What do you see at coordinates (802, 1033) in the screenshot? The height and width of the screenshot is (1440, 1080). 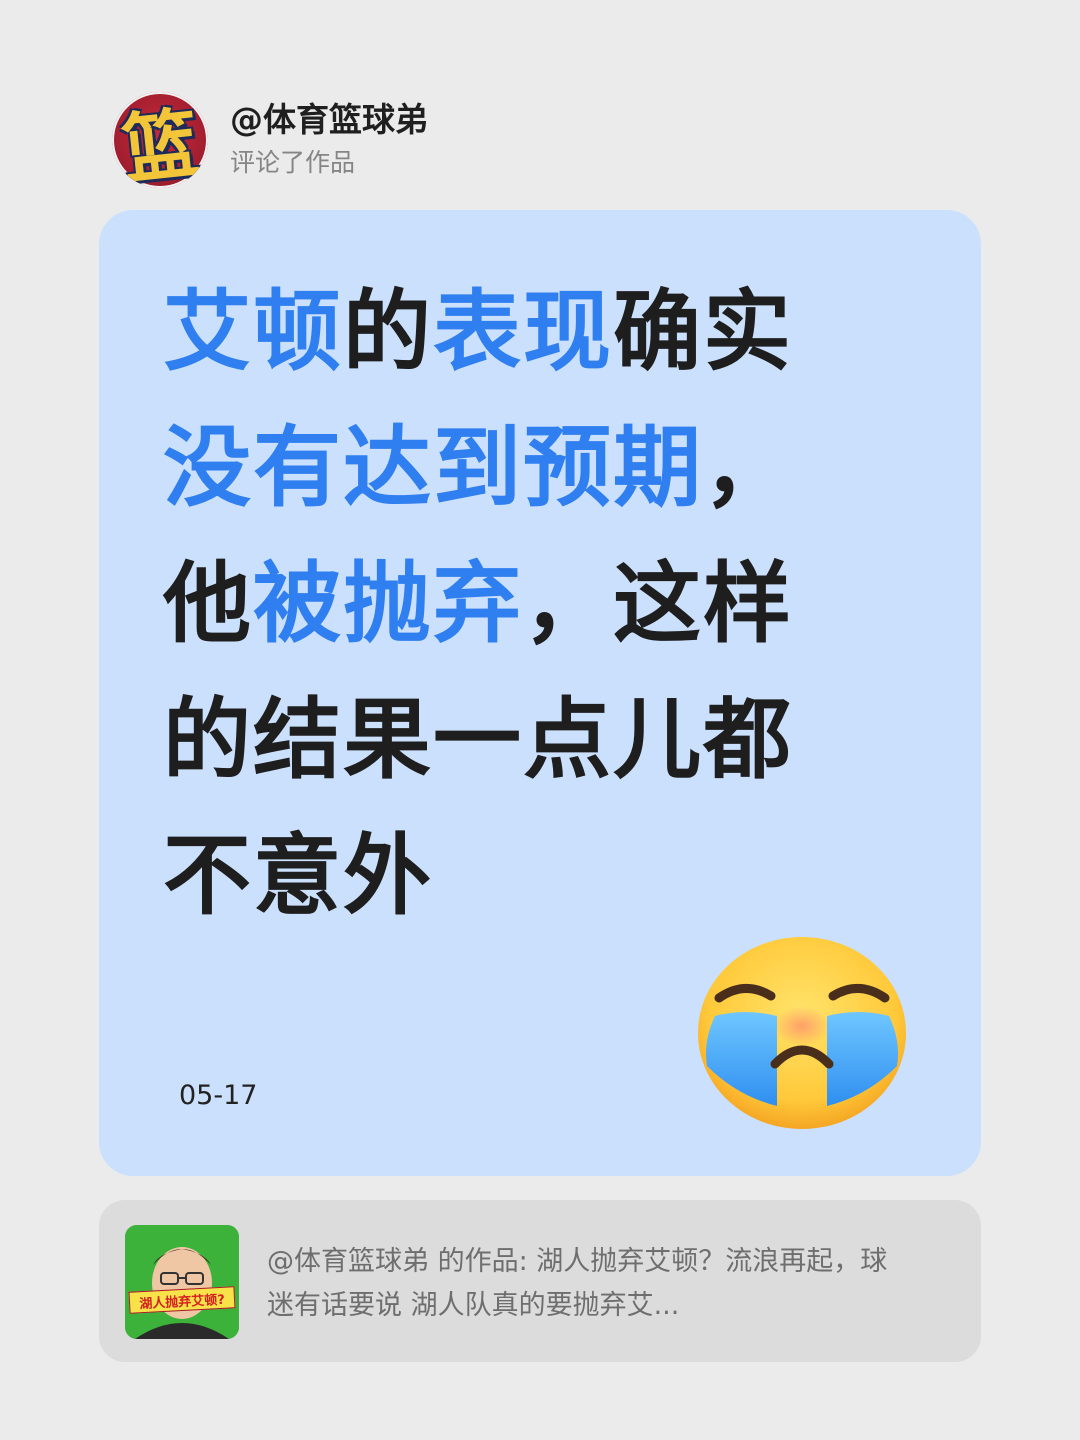 I see `loudly-crying-face-icon` at bounding box center [802, 1033].